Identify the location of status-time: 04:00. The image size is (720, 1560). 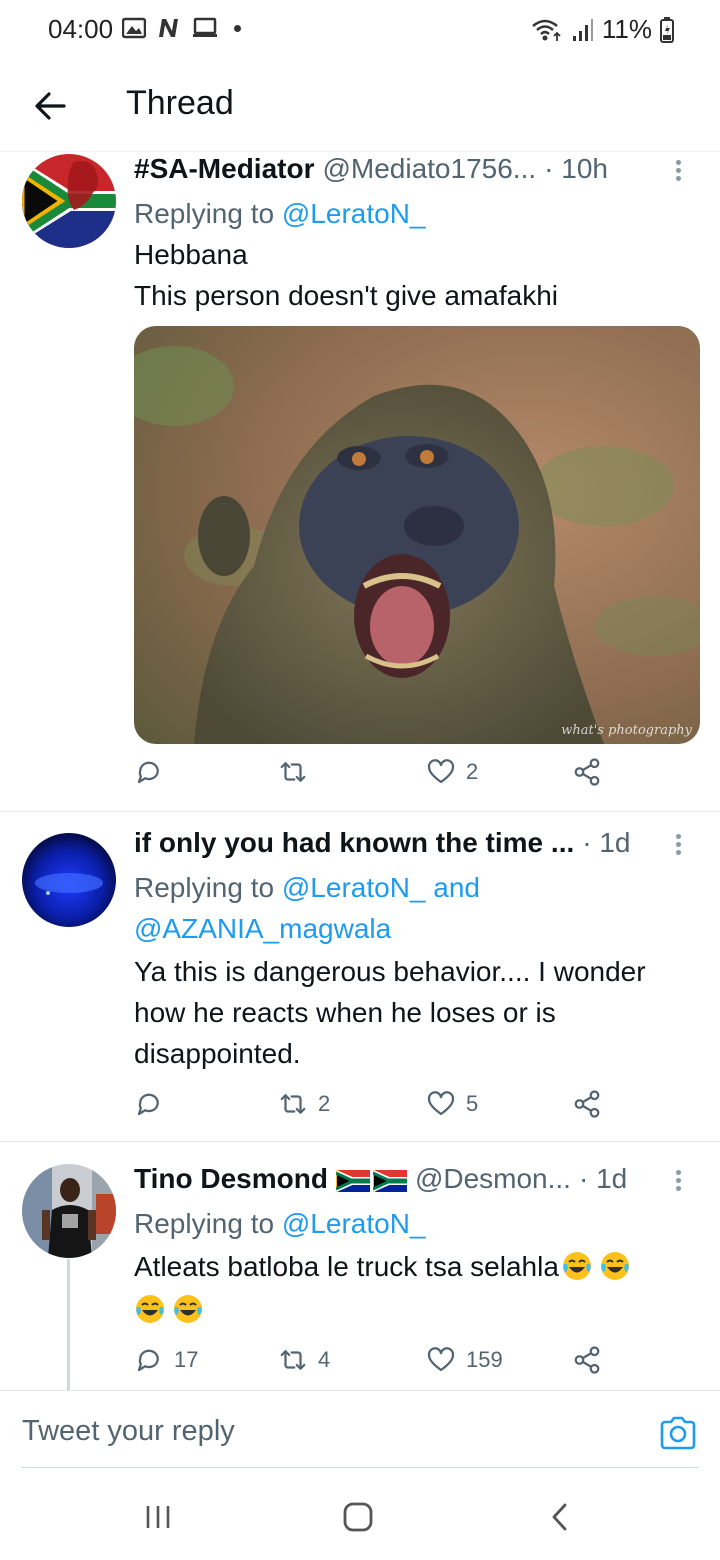
(81, 29).